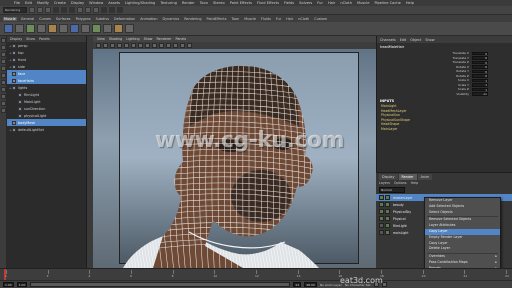  Describe the element at coordinates (17, 3) in the screenshot. I see `menu-item-file: File` at that location.